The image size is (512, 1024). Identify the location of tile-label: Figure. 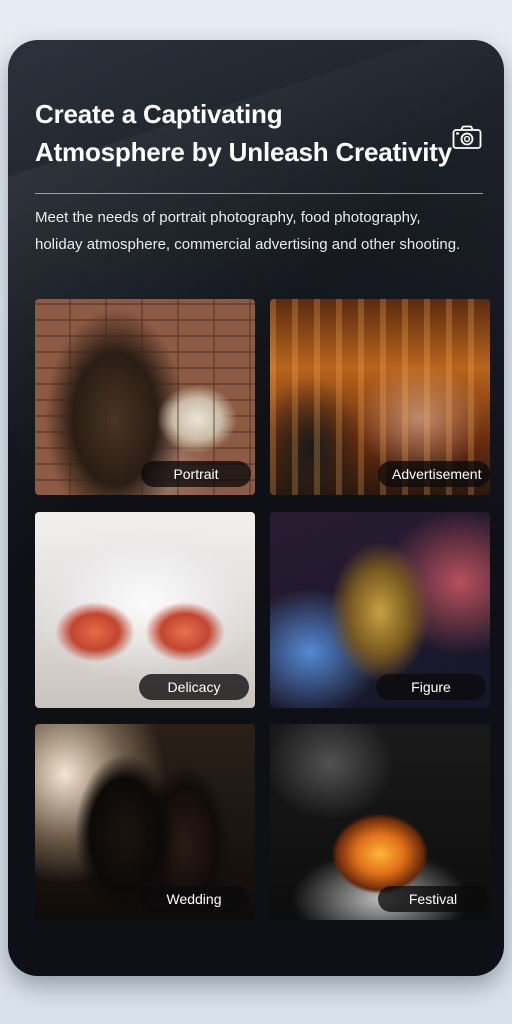
(431, 687).